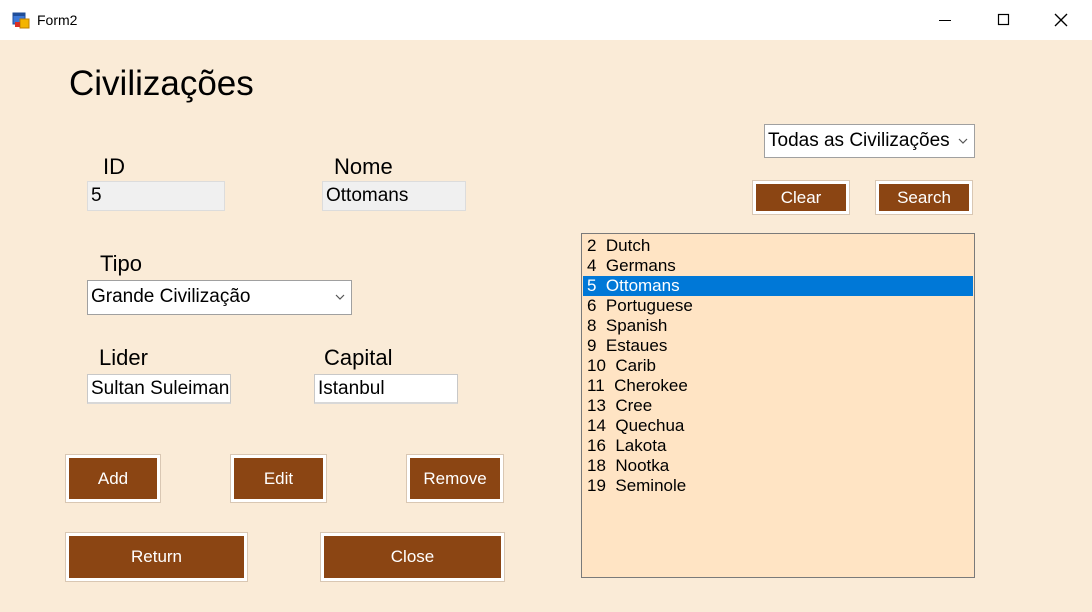 This screenshot has width=1092, height=612. What do you see at coordinates (156, 196) in the screenshot?
I see `id-field: 5` at bounding box center [156, 196].